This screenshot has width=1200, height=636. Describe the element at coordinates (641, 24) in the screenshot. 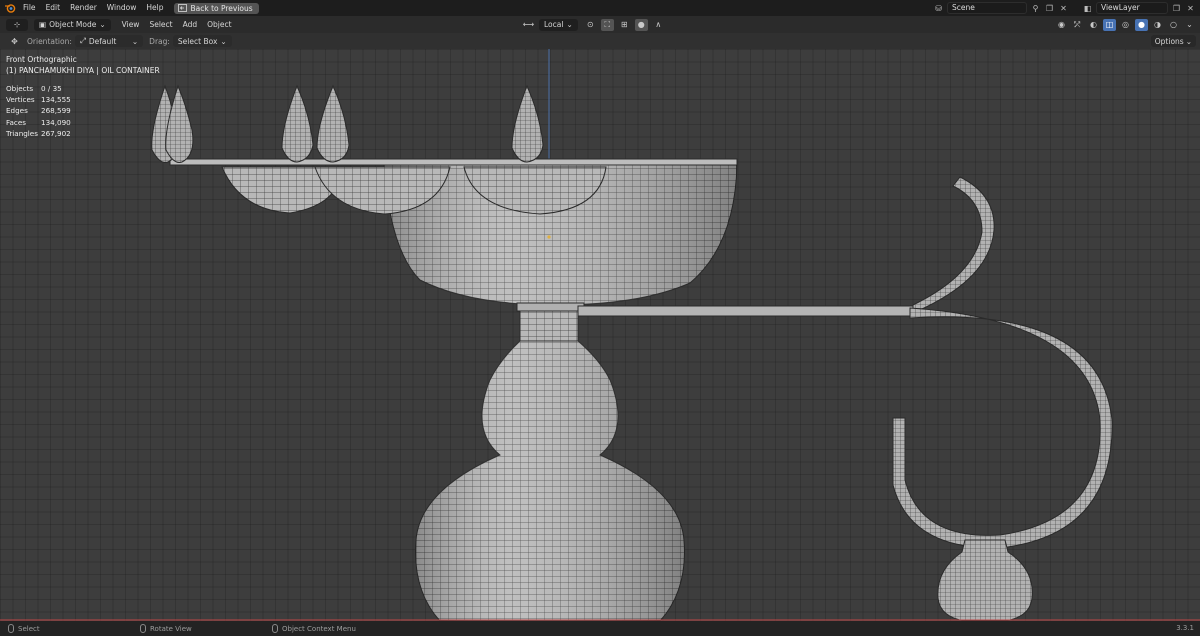

I see `proportional-edit-icon: ●` at that location.